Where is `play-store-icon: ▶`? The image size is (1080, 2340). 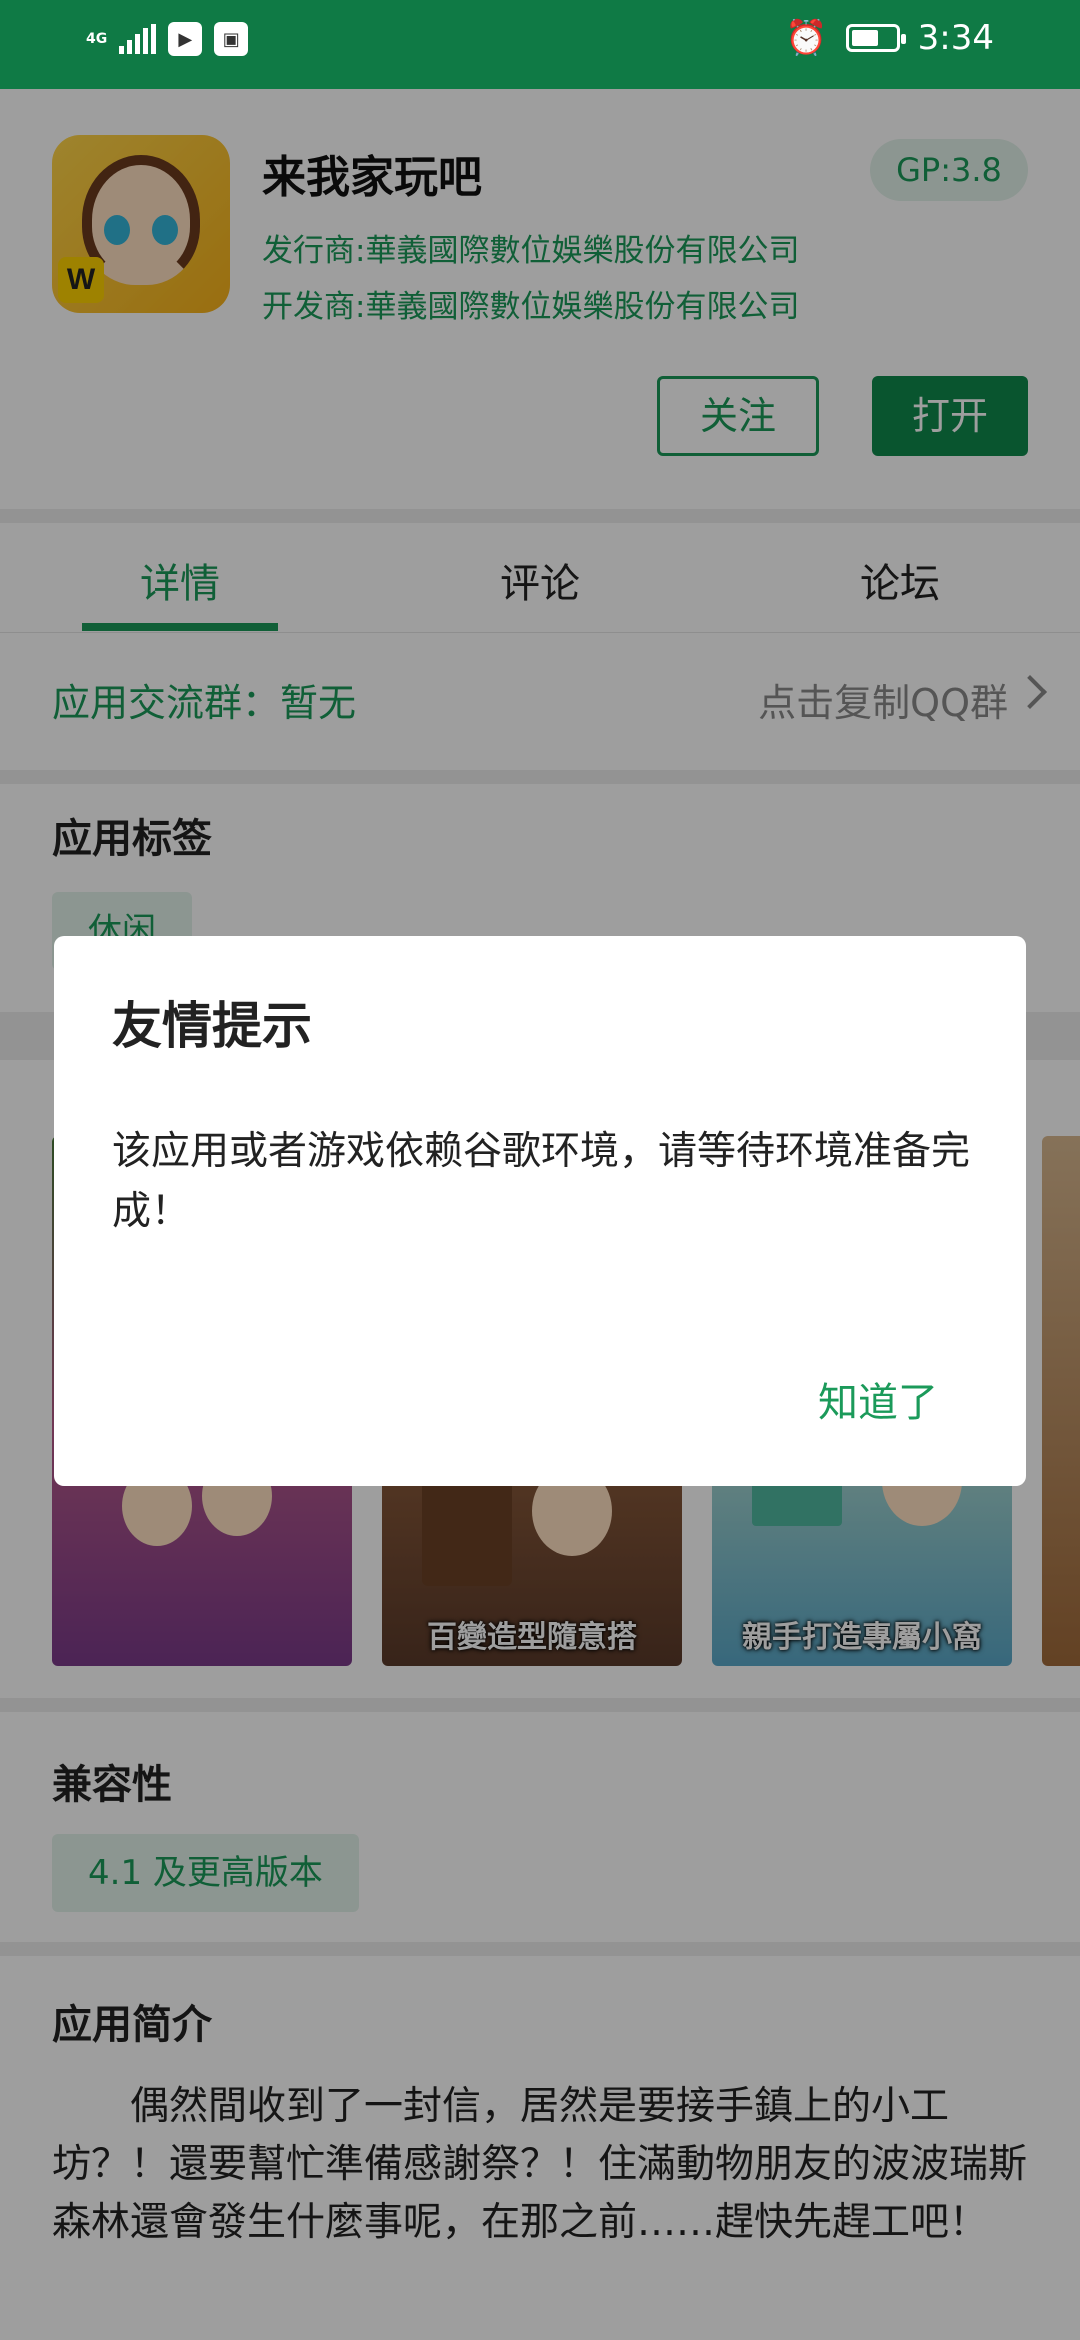 play-store-icon: ▶ is located at coordinates (185, 39).